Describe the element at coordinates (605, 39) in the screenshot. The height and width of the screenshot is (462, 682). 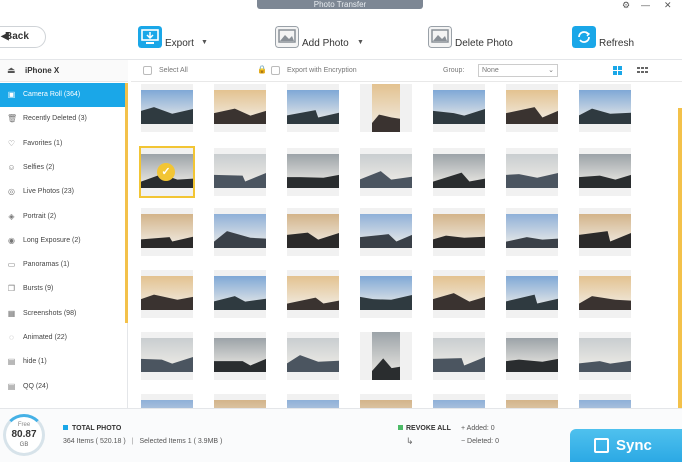
I see `refresh-button: Refresh` at that location.